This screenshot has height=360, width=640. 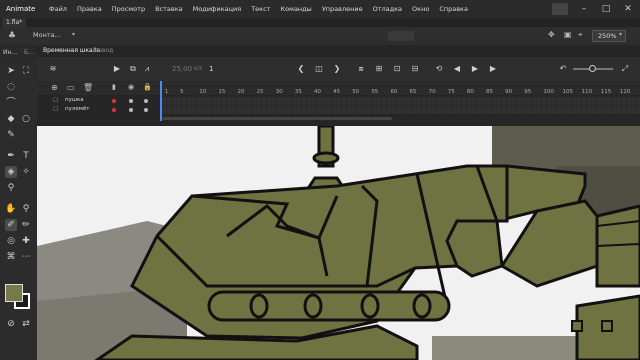 I want to click on onion-outline-icon: ⊞, so click(x=379, y=69).